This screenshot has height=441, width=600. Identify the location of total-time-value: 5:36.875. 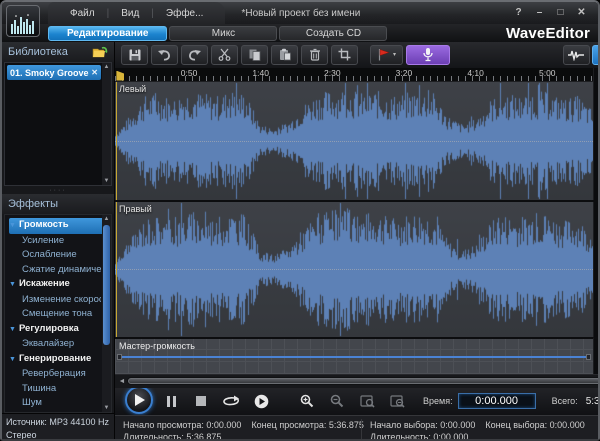
(592, 401).